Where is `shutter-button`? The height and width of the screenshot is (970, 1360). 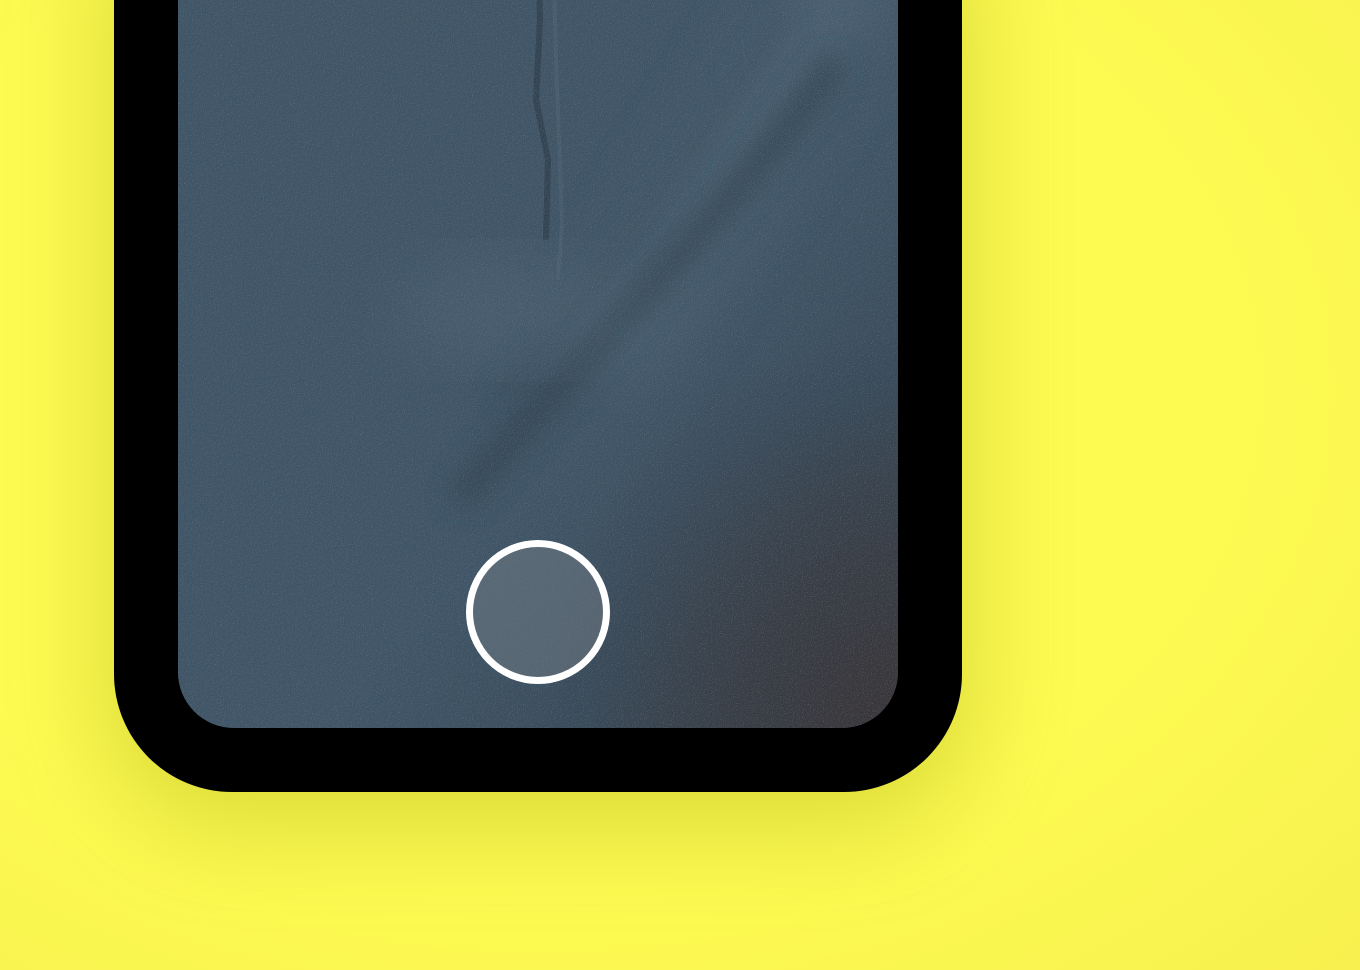 shutter-button is located at coordinates (538, 612).